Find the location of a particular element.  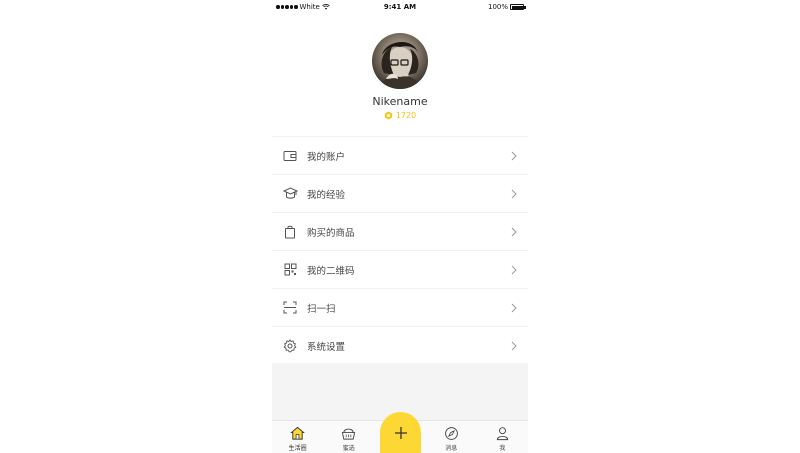

battery-icon is located at coordinates (518, 7).